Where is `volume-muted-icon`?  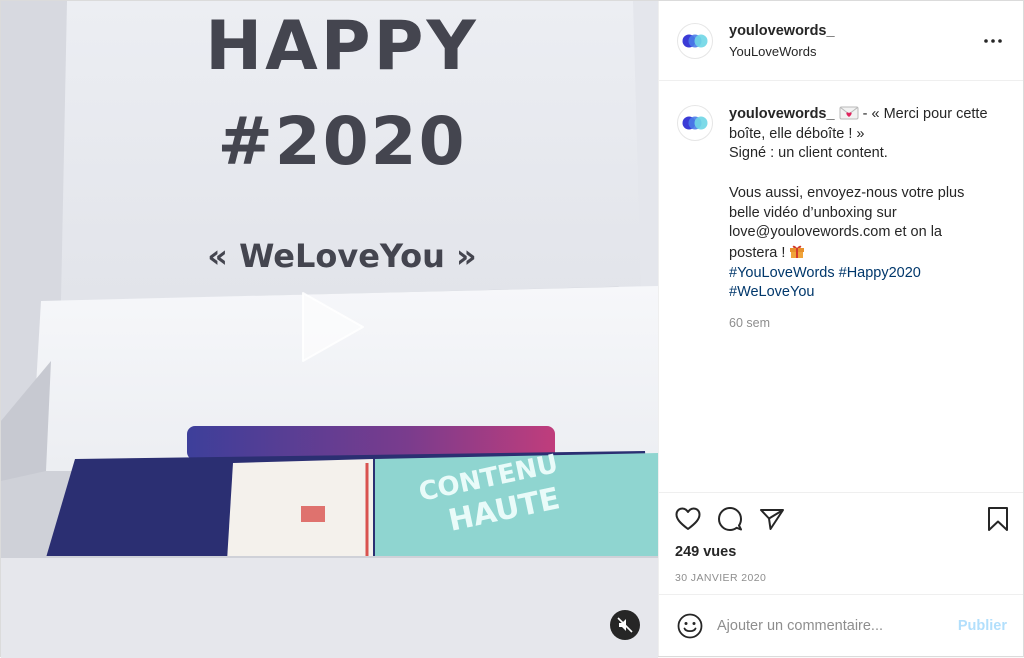 volume-muted-icon is located at coordinates (625, 625).